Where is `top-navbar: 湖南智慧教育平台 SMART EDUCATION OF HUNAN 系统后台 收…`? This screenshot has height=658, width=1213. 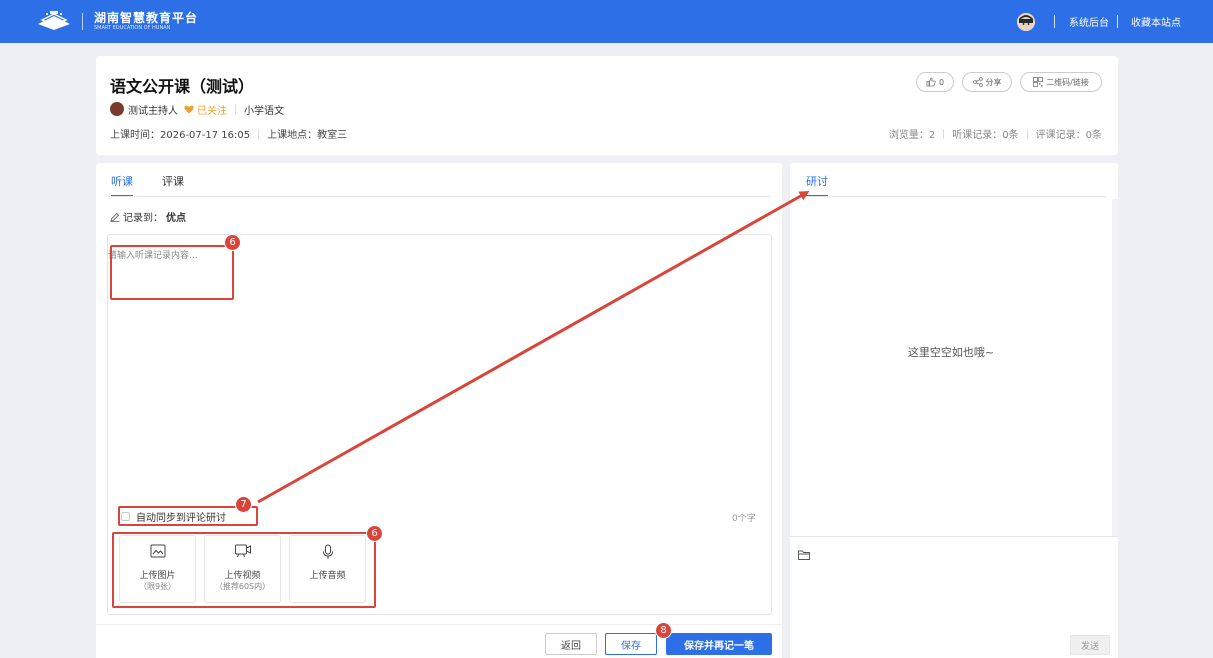
top-navbar: 湖南智慧教育平台 SMART EDUCATION OF HUNAN 系统后台 收… is located at coordinates (606, 21).